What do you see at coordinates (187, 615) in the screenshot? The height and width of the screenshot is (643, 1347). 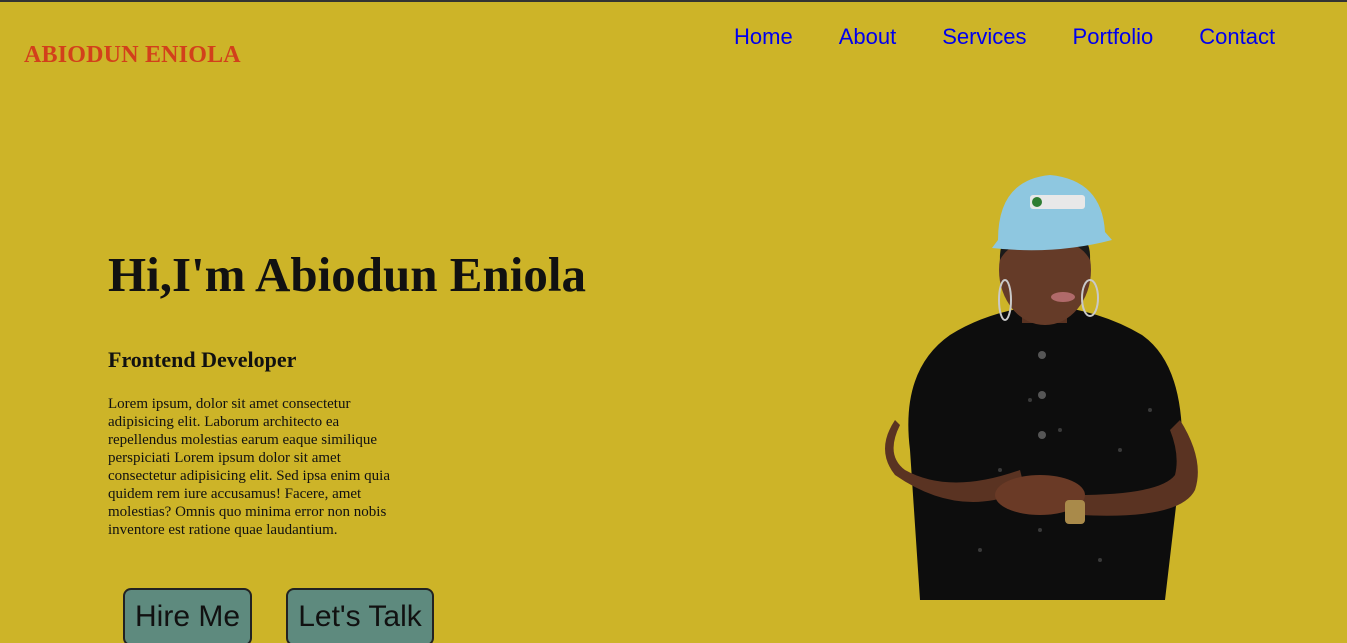 I see `hire-me-button: Hire Me` at bounding box center [187, 615].